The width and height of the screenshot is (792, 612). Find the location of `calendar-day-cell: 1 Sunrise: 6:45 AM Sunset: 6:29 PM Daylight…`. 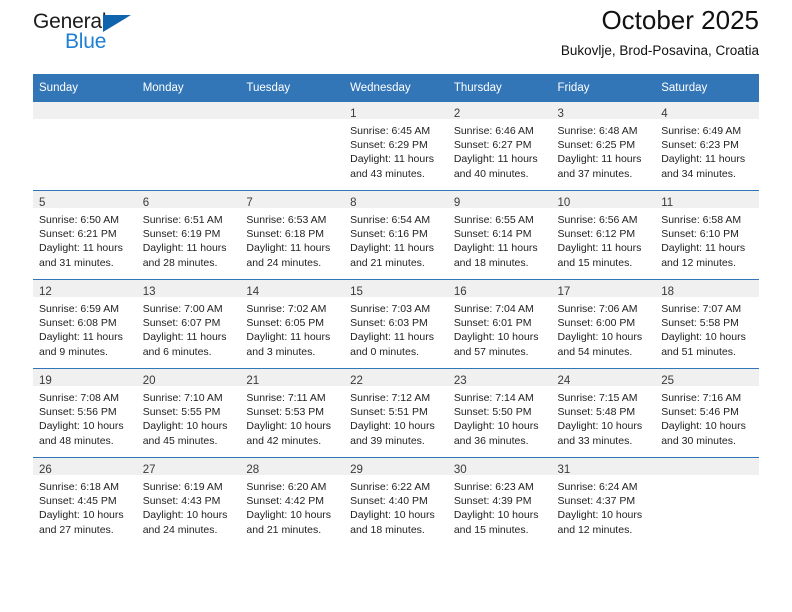

calendar-day-cell: 1 Sunrise: 6:45 AM Sunset: 6:29 PM Daylight… is located at coordinates (396, 146).